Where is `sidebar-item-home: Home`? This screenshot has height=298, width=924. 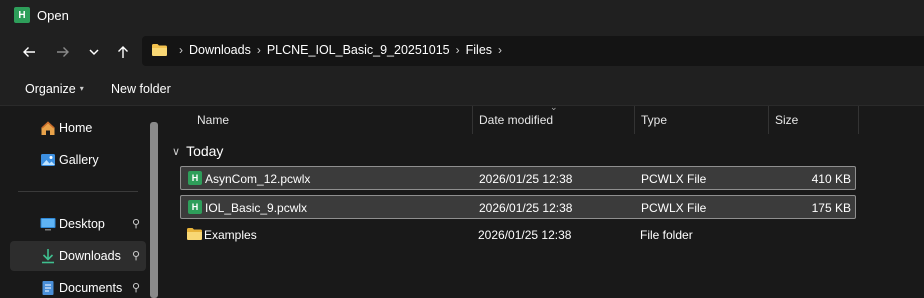
sidebar-item-home: Home is located at coordinates (78, 128).